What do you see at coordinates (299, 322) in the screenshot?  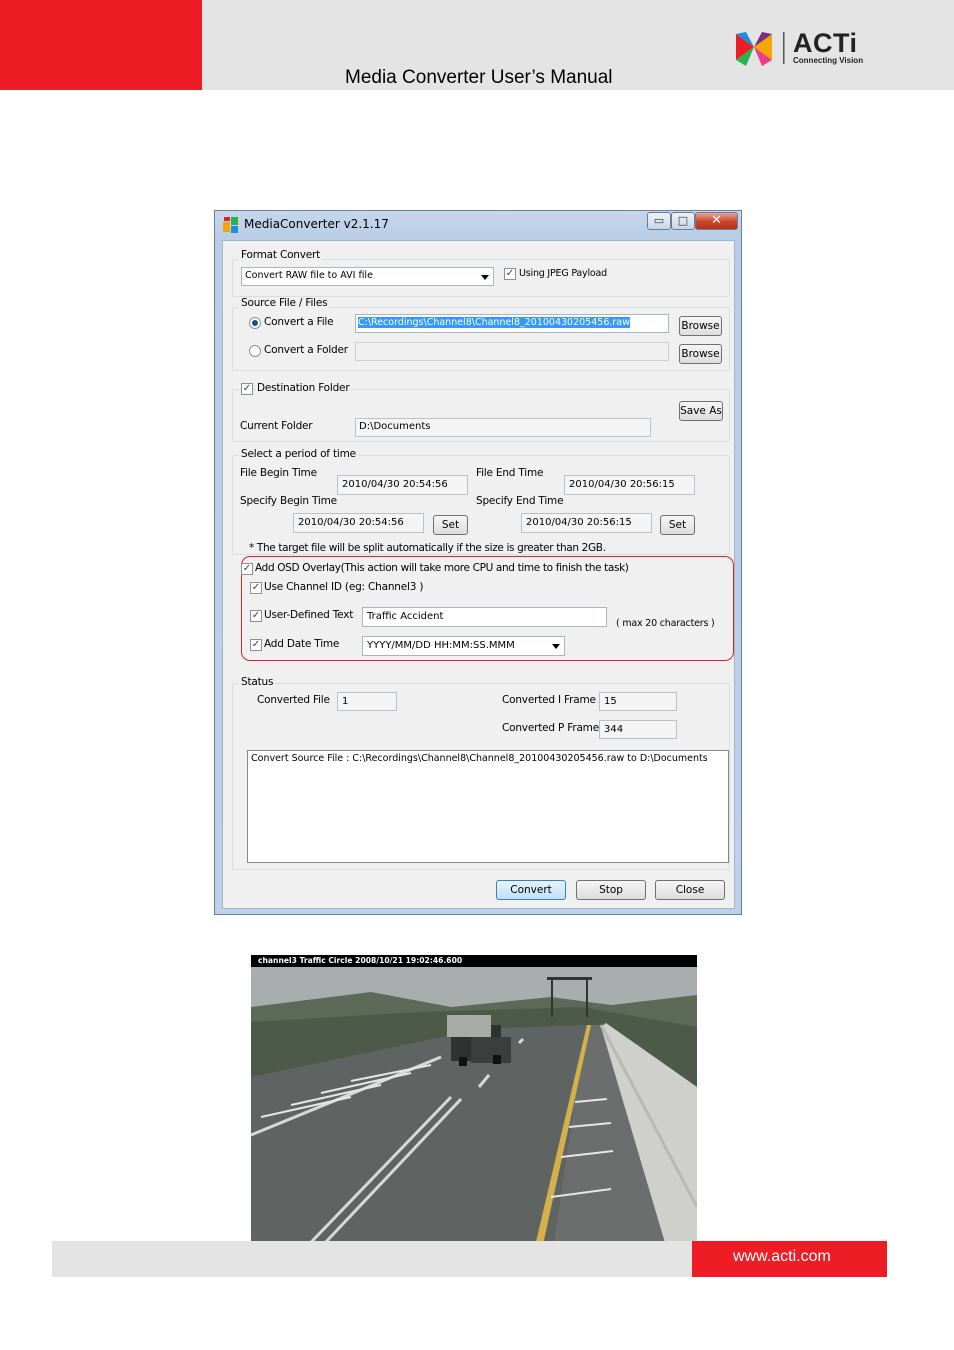 I see `convert-file-label: Convert a File` at bounding box center [299, 322].